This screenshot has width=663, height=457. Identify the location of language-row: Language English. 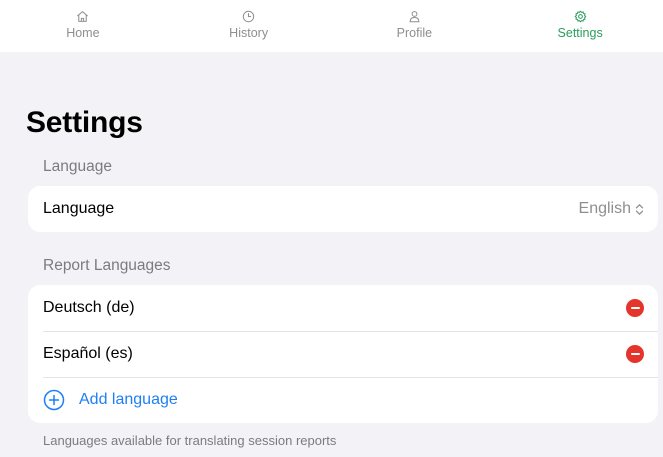
(343, 209).